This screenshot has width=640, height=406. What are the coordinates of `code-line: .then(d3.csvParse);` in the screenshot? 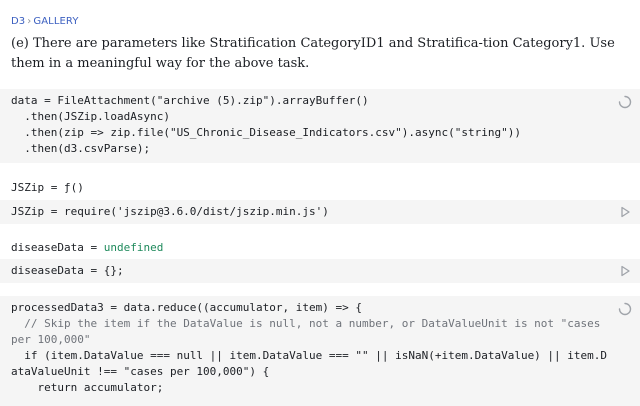 It's located at (81, 148).